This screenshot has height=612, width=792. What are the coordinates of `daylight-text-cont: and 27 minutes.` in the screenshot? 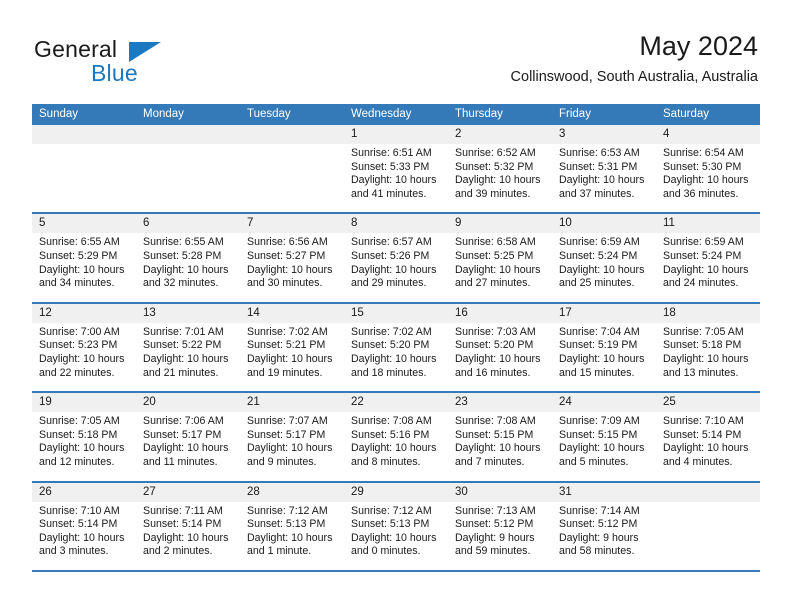 It's located at (493, 283).